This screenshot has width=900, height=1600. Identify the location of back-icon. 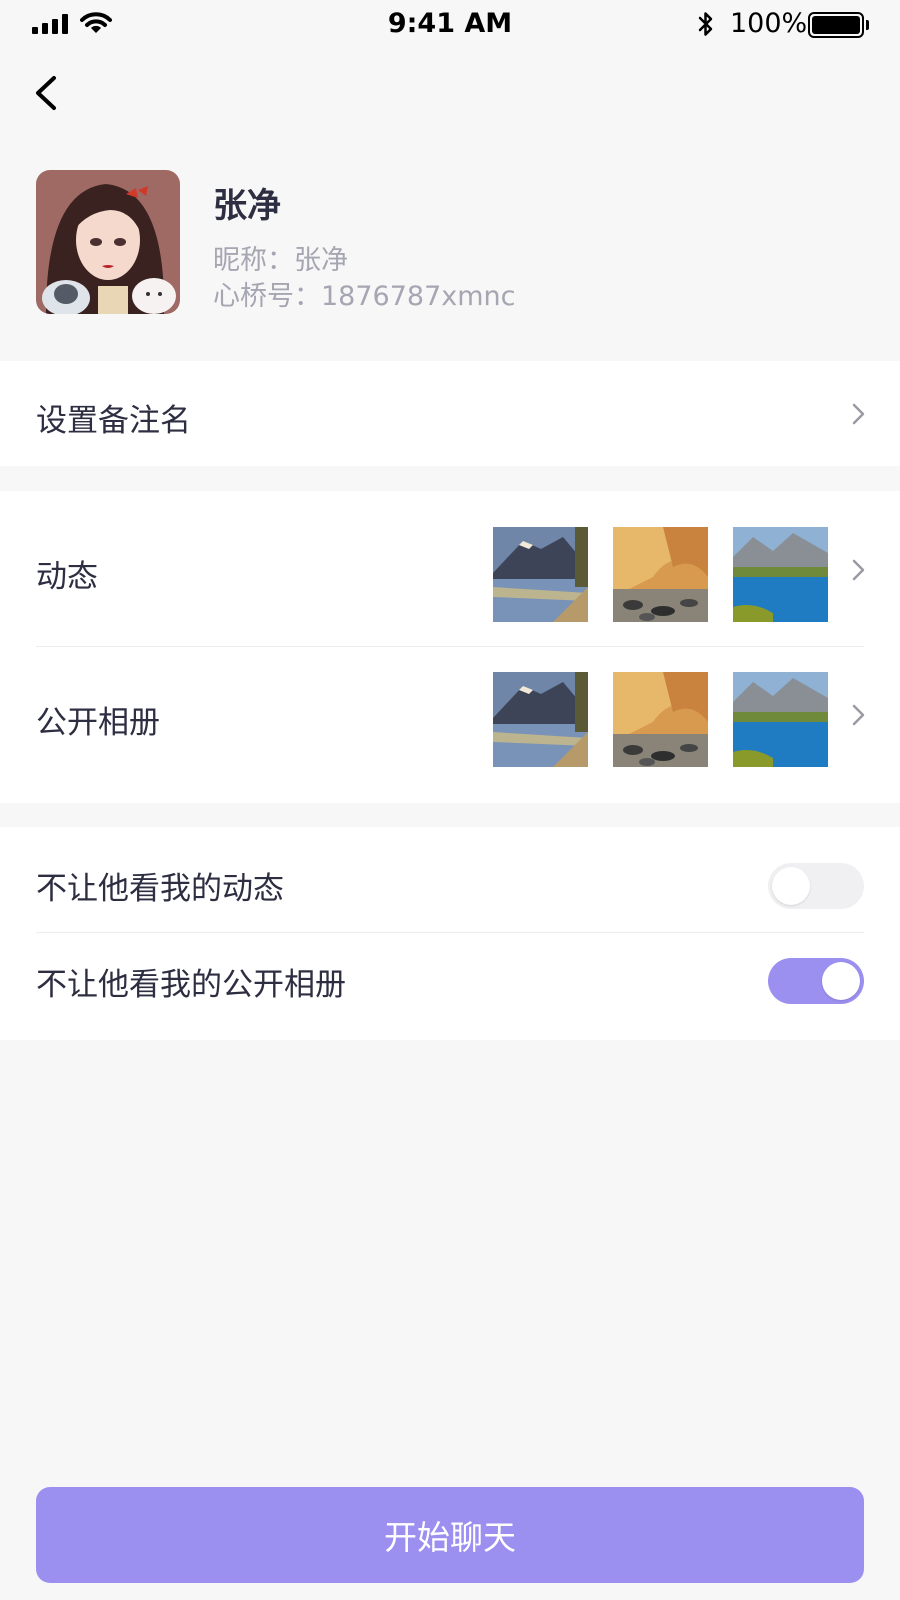
(48, 93).